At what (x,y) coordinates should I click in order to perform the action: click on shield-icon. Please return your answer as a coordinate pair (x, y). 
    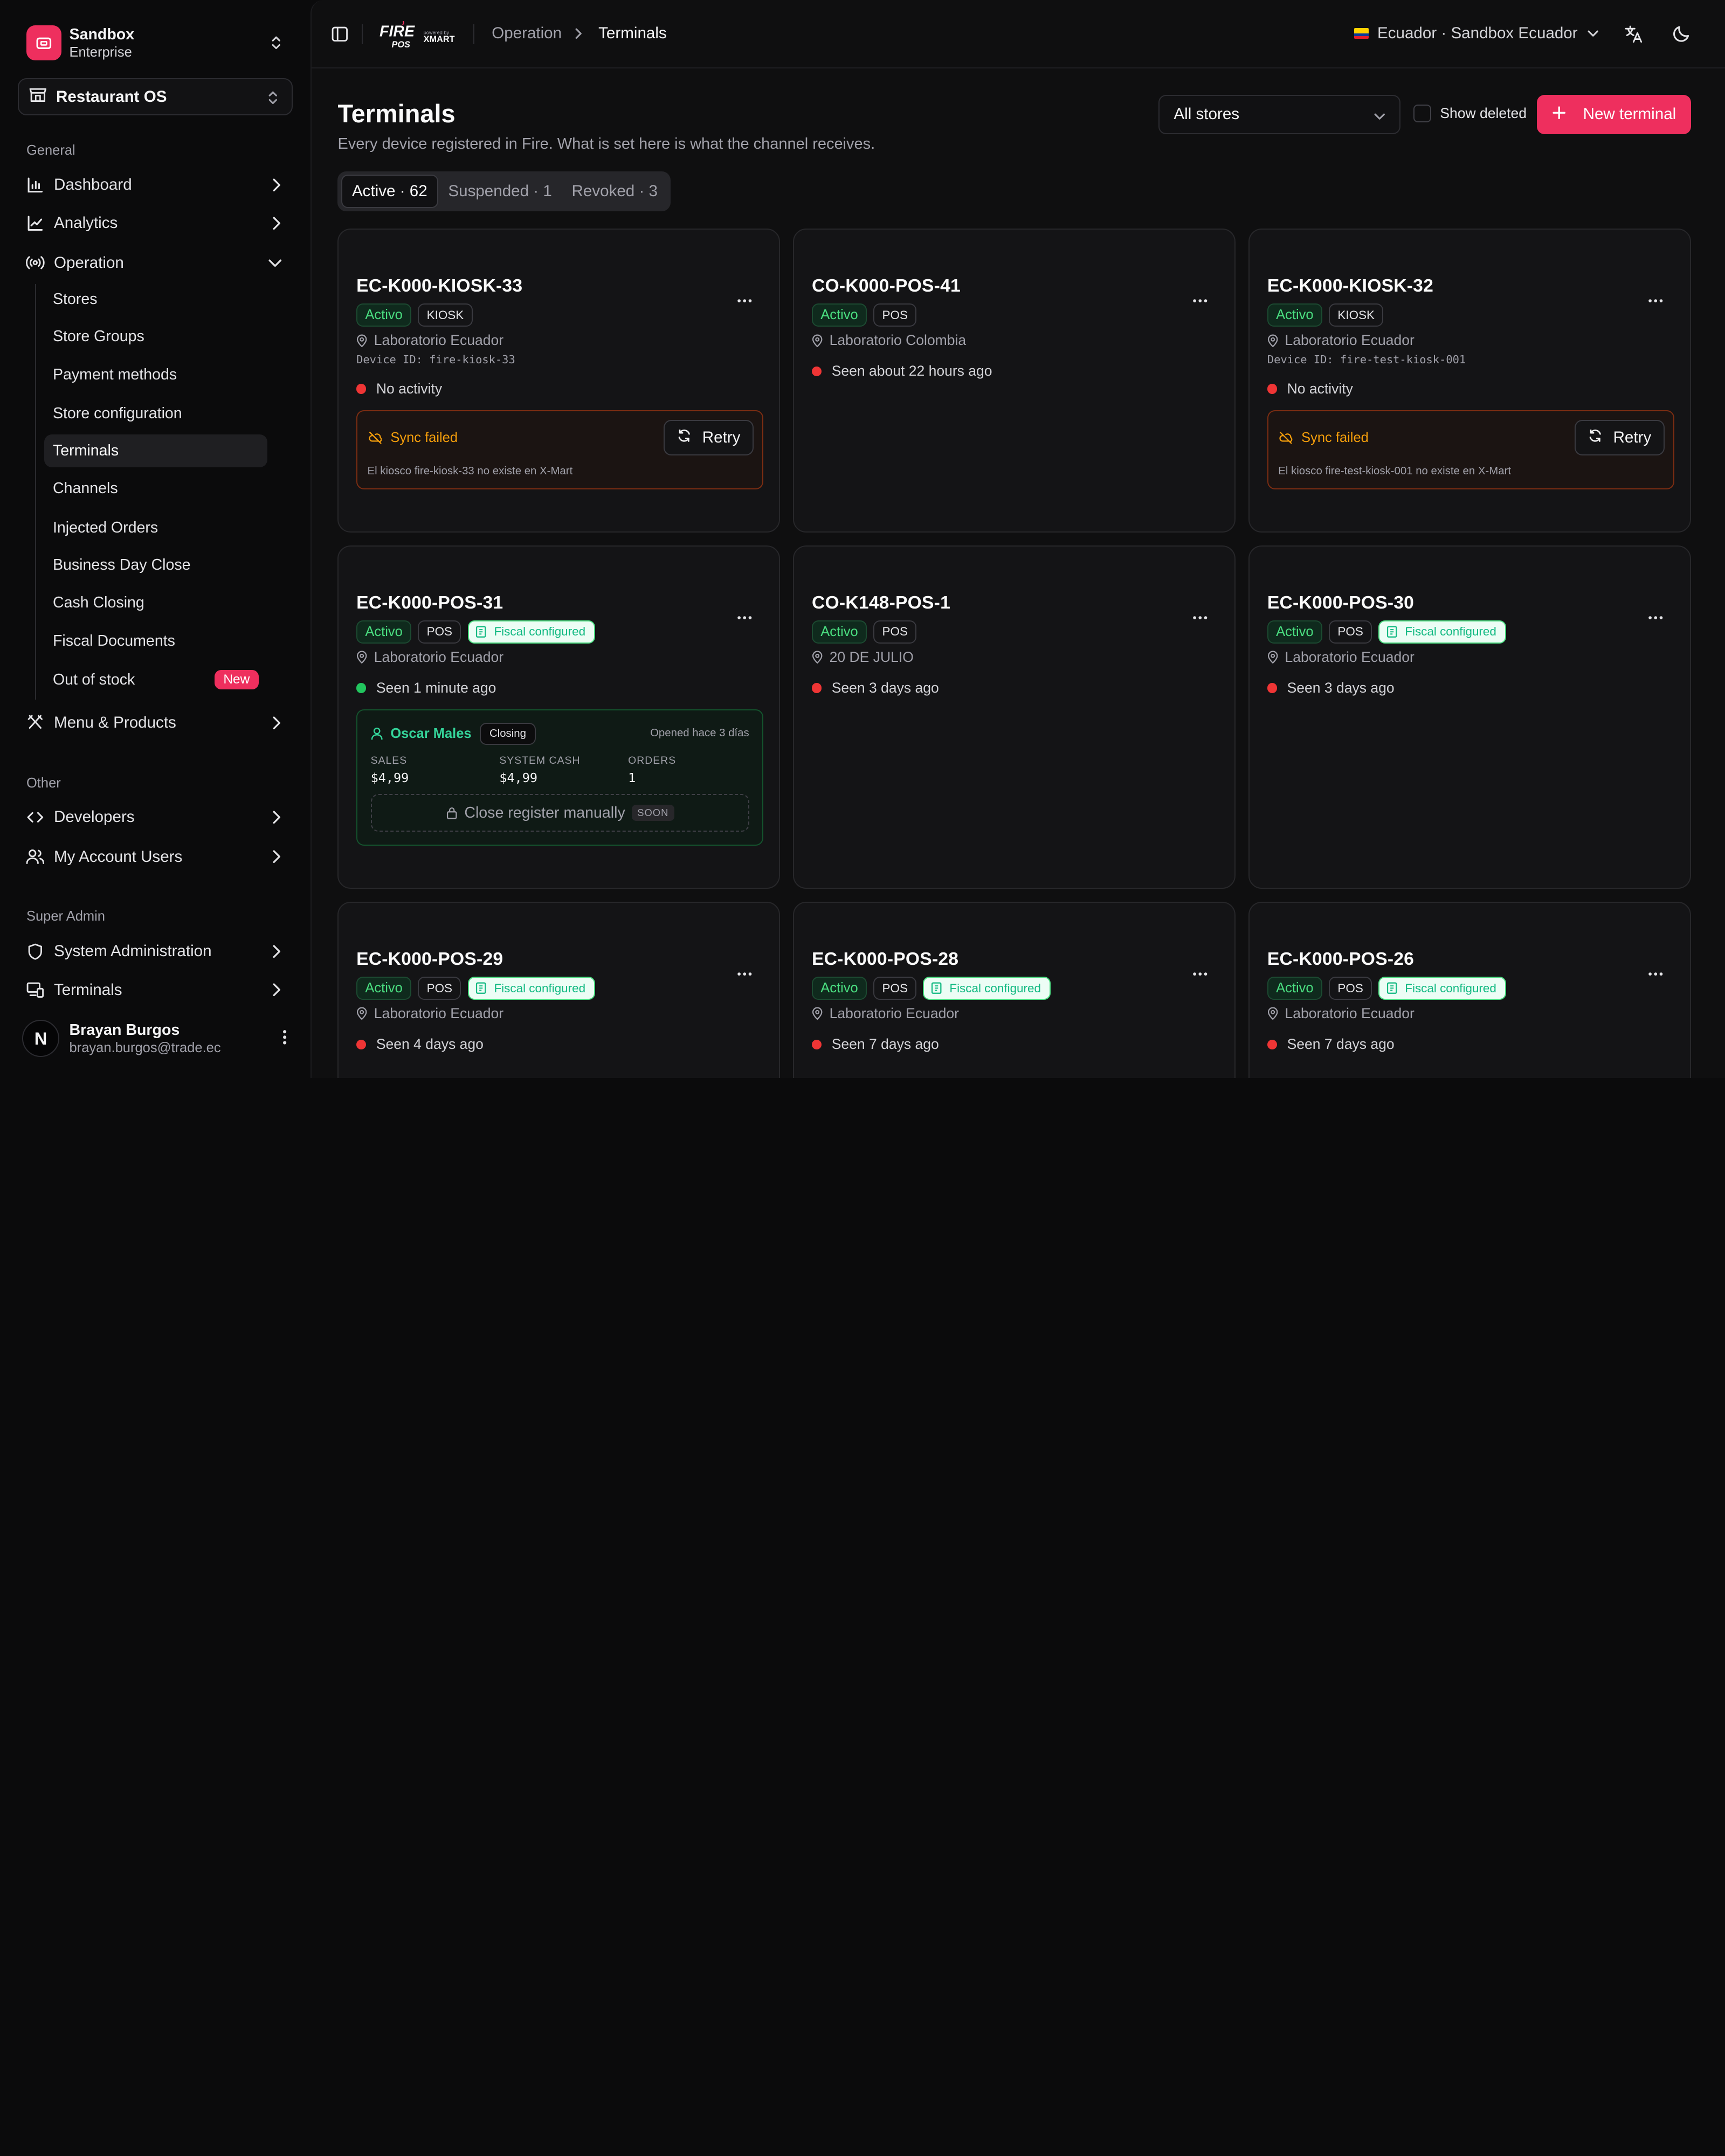
    Looking at the image, I should click on (35, 952).